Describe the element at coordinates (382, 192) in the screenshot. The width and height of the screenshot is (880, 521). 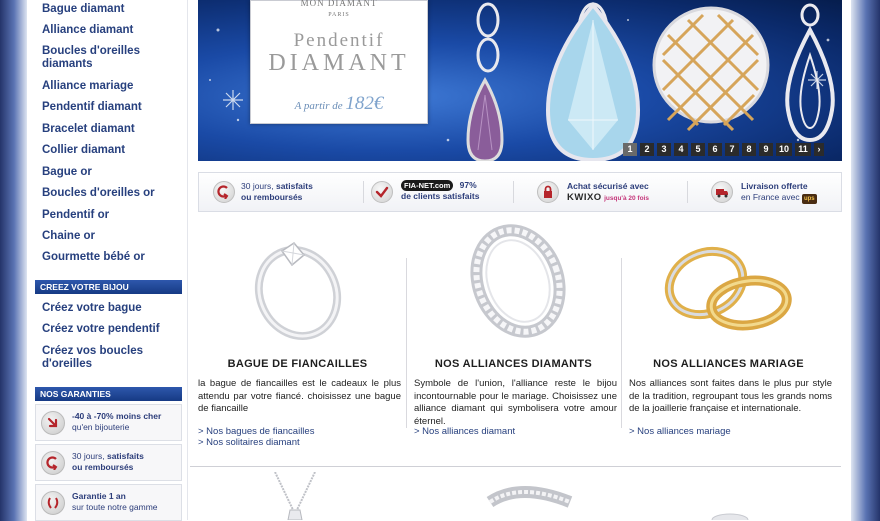
I see `check-icon` at that location.